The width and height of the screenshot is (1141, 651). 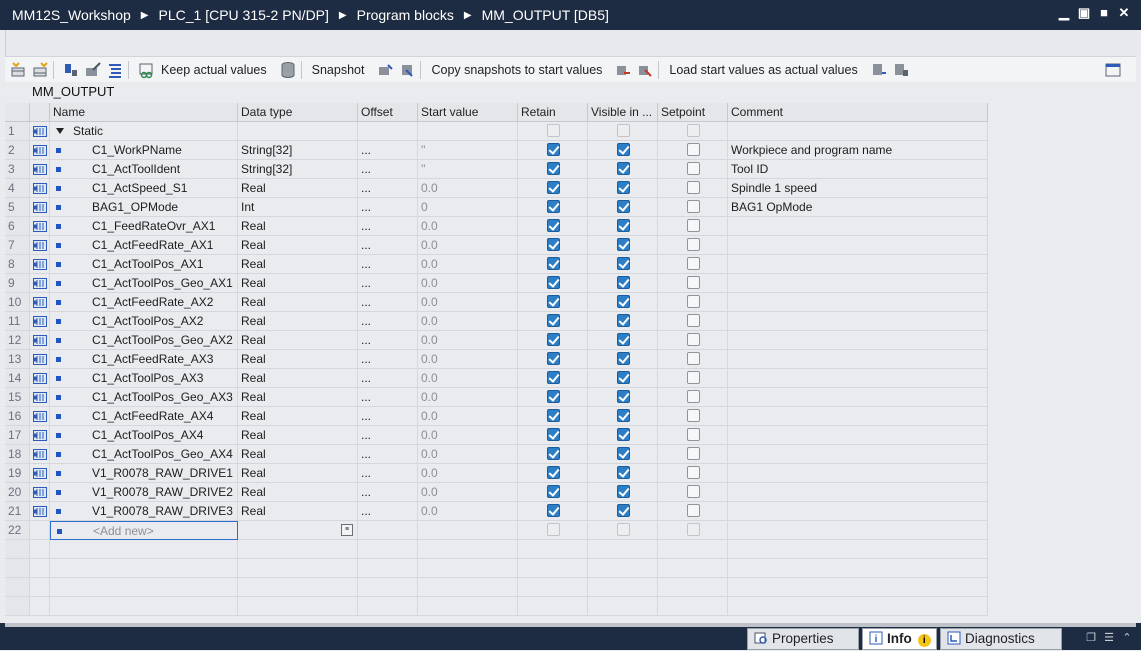 What do you see at coordinates (496, 245) in the screenshot?
I see `table-row: 7 C1_ActFeedRate_AX1 Real... 0.0` at bounding box center [496, 245].